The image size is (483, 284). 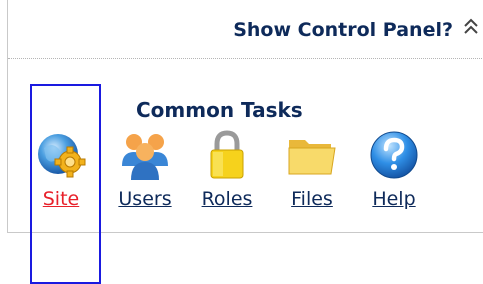 I want to click on task-files-label: Files, so click(x=312, y=199).